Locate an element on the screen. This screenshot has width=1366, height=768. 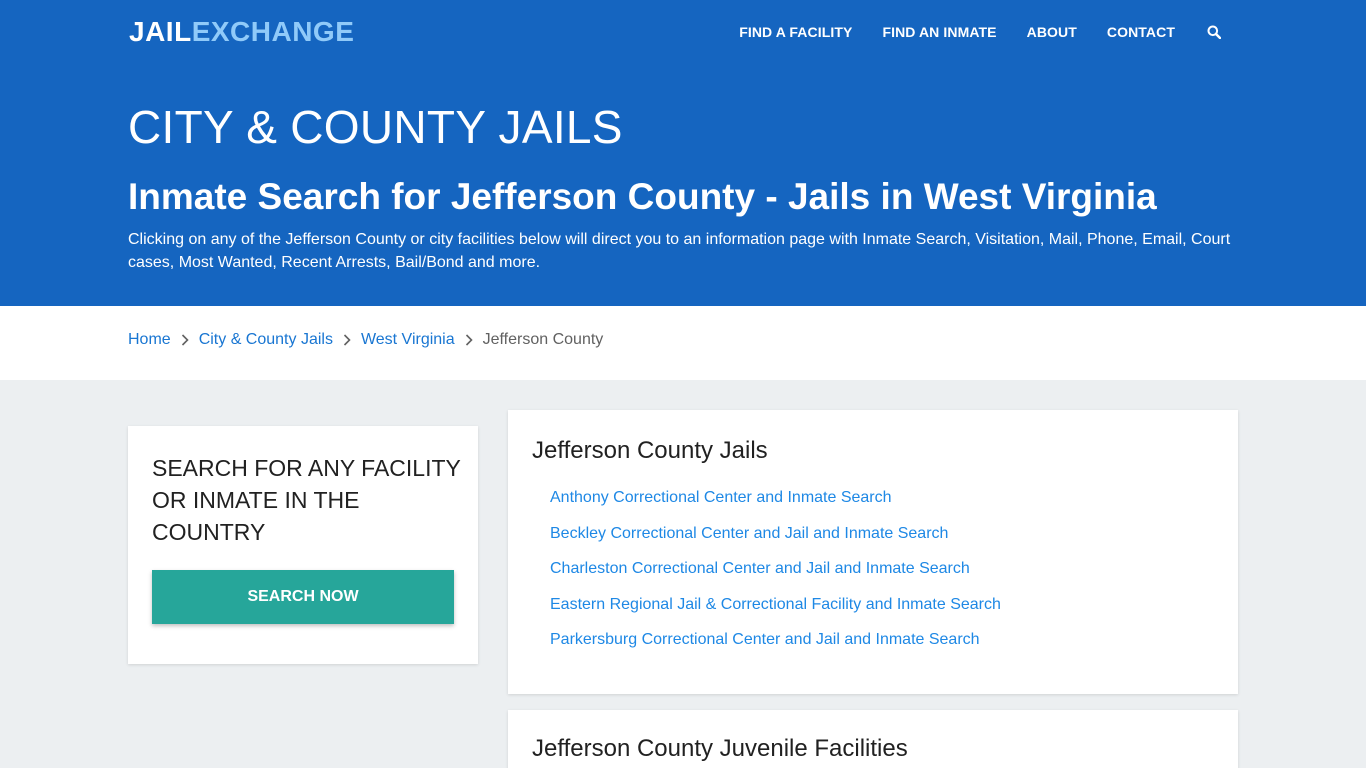
logo-text-exchange: EXCHANGE is located at coordinates (273, 31).